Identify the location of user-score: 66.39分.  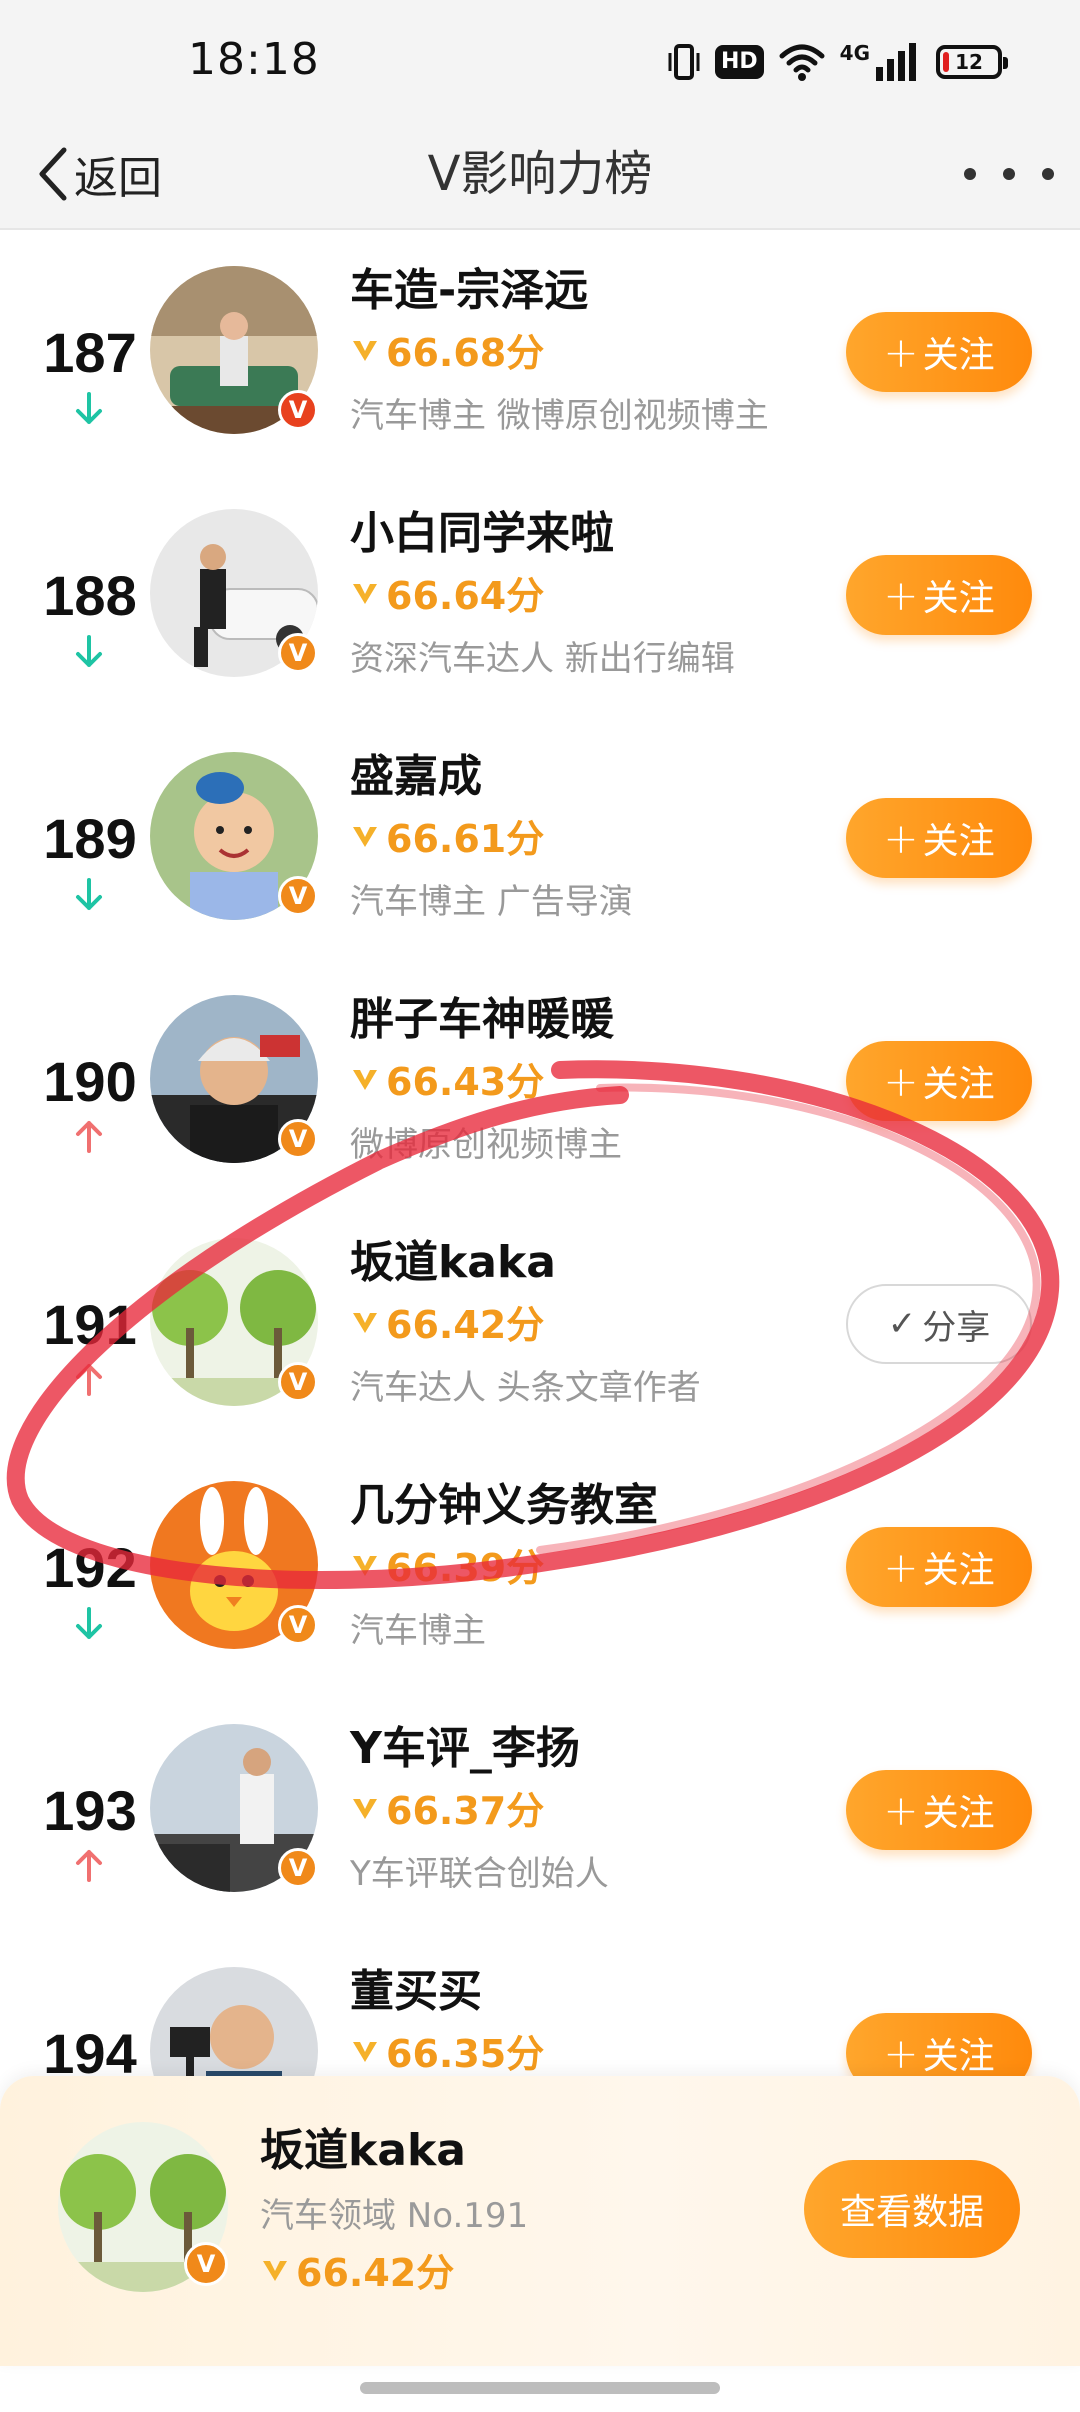
(447, 1564).